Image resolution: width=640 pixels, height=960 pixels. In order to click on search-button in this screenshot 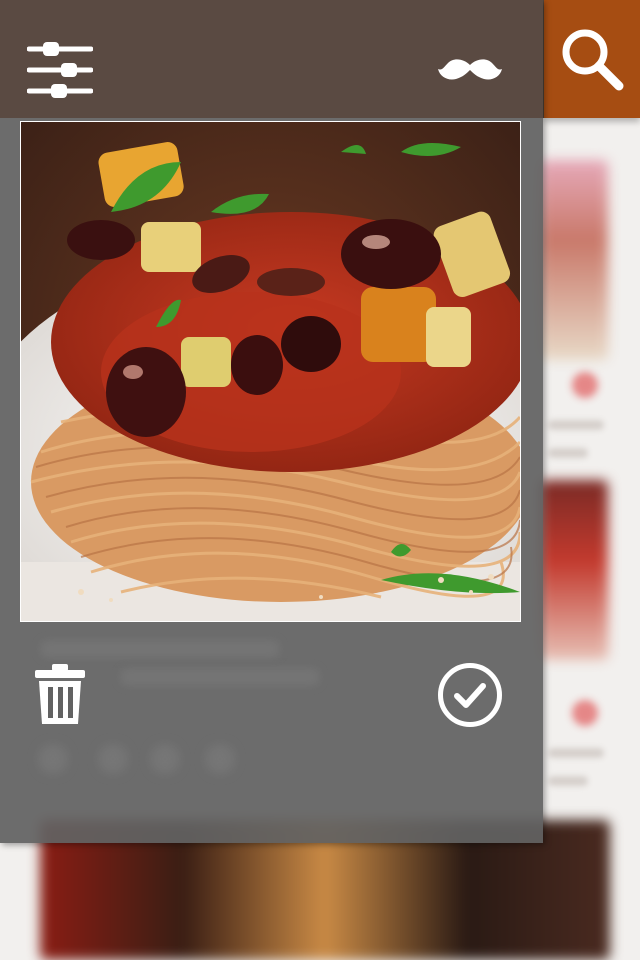, I will do `click(592, 59)`.